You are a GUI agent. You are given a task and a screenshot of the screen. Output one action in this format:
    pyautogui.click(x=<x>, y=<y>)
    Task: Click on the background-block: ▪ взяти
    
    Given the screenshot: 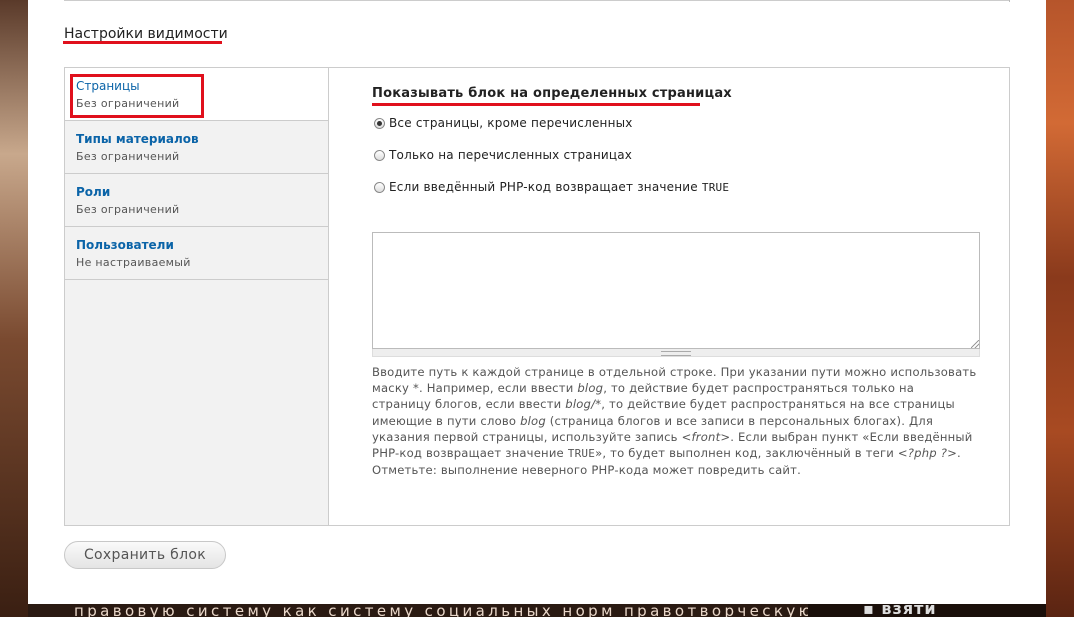 What is the action you would take?
    pyautogui.click(x=927, y=610)
    